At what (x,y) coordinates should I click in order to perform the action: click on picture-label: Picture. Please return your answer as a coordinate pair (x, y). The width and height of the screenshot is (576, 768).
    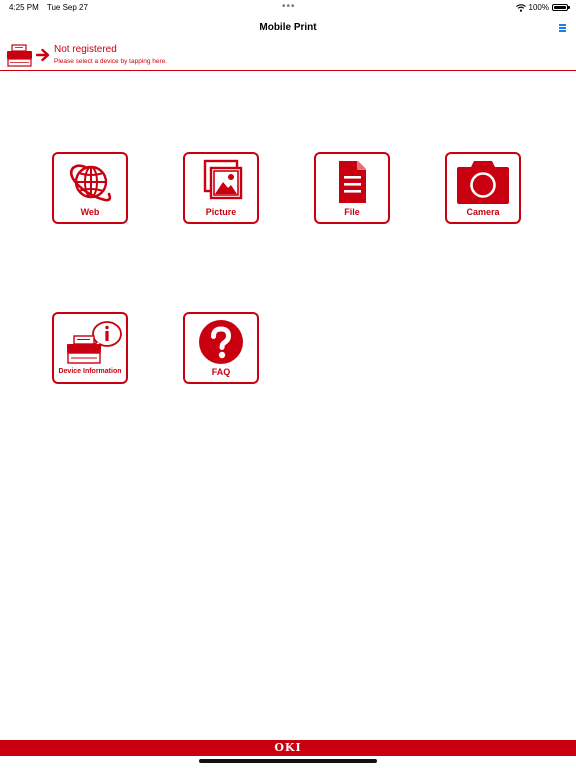
    Looking at the image, I should click on (221, 212).